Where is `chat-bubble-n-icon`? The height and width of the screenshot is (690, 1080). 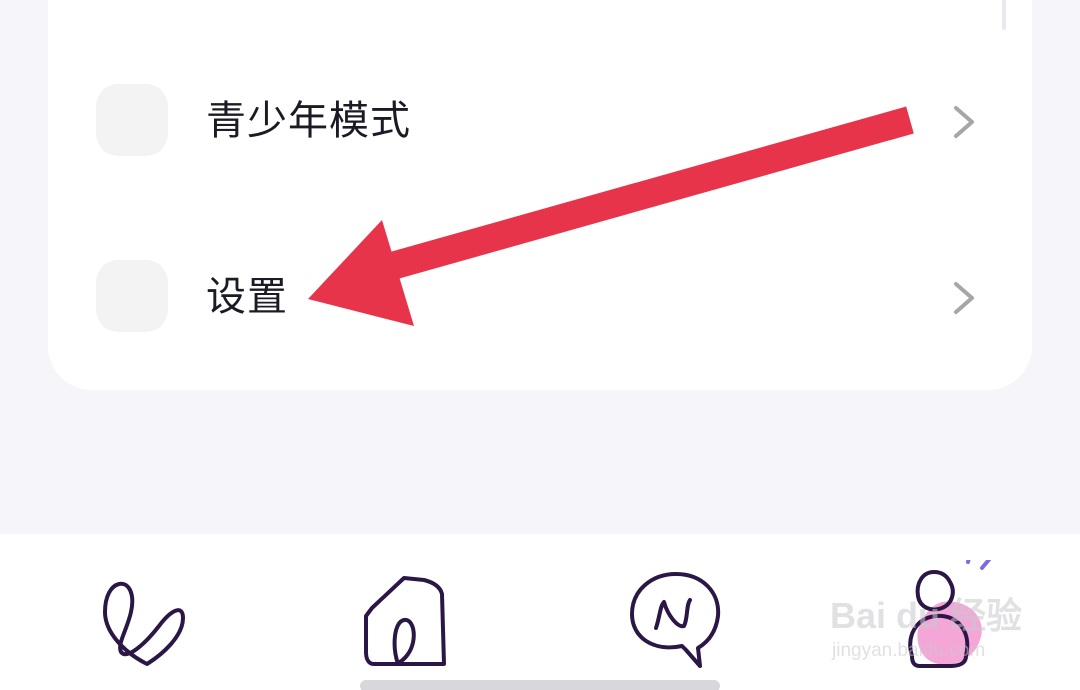 chat-bubble-n-icon is located at coordinates (675, 620).